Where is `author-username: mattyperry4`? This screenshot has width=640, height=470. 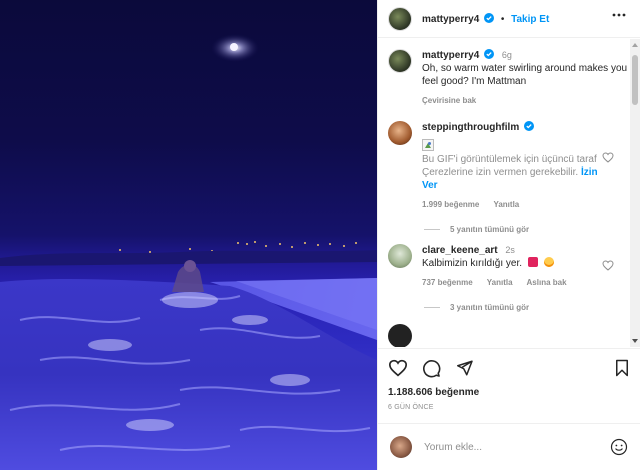 author-username: mattyperry4 is located at coordinates (450, 19).